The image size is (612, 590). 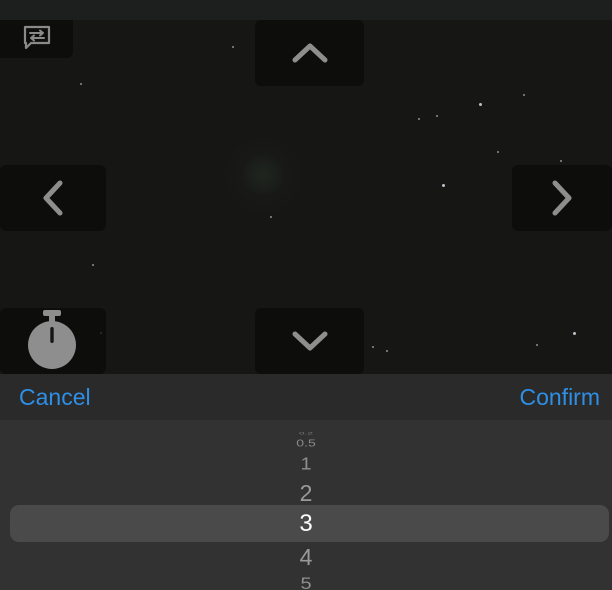 I want to click on chat-toggle-button, so click(x=36, y=39).